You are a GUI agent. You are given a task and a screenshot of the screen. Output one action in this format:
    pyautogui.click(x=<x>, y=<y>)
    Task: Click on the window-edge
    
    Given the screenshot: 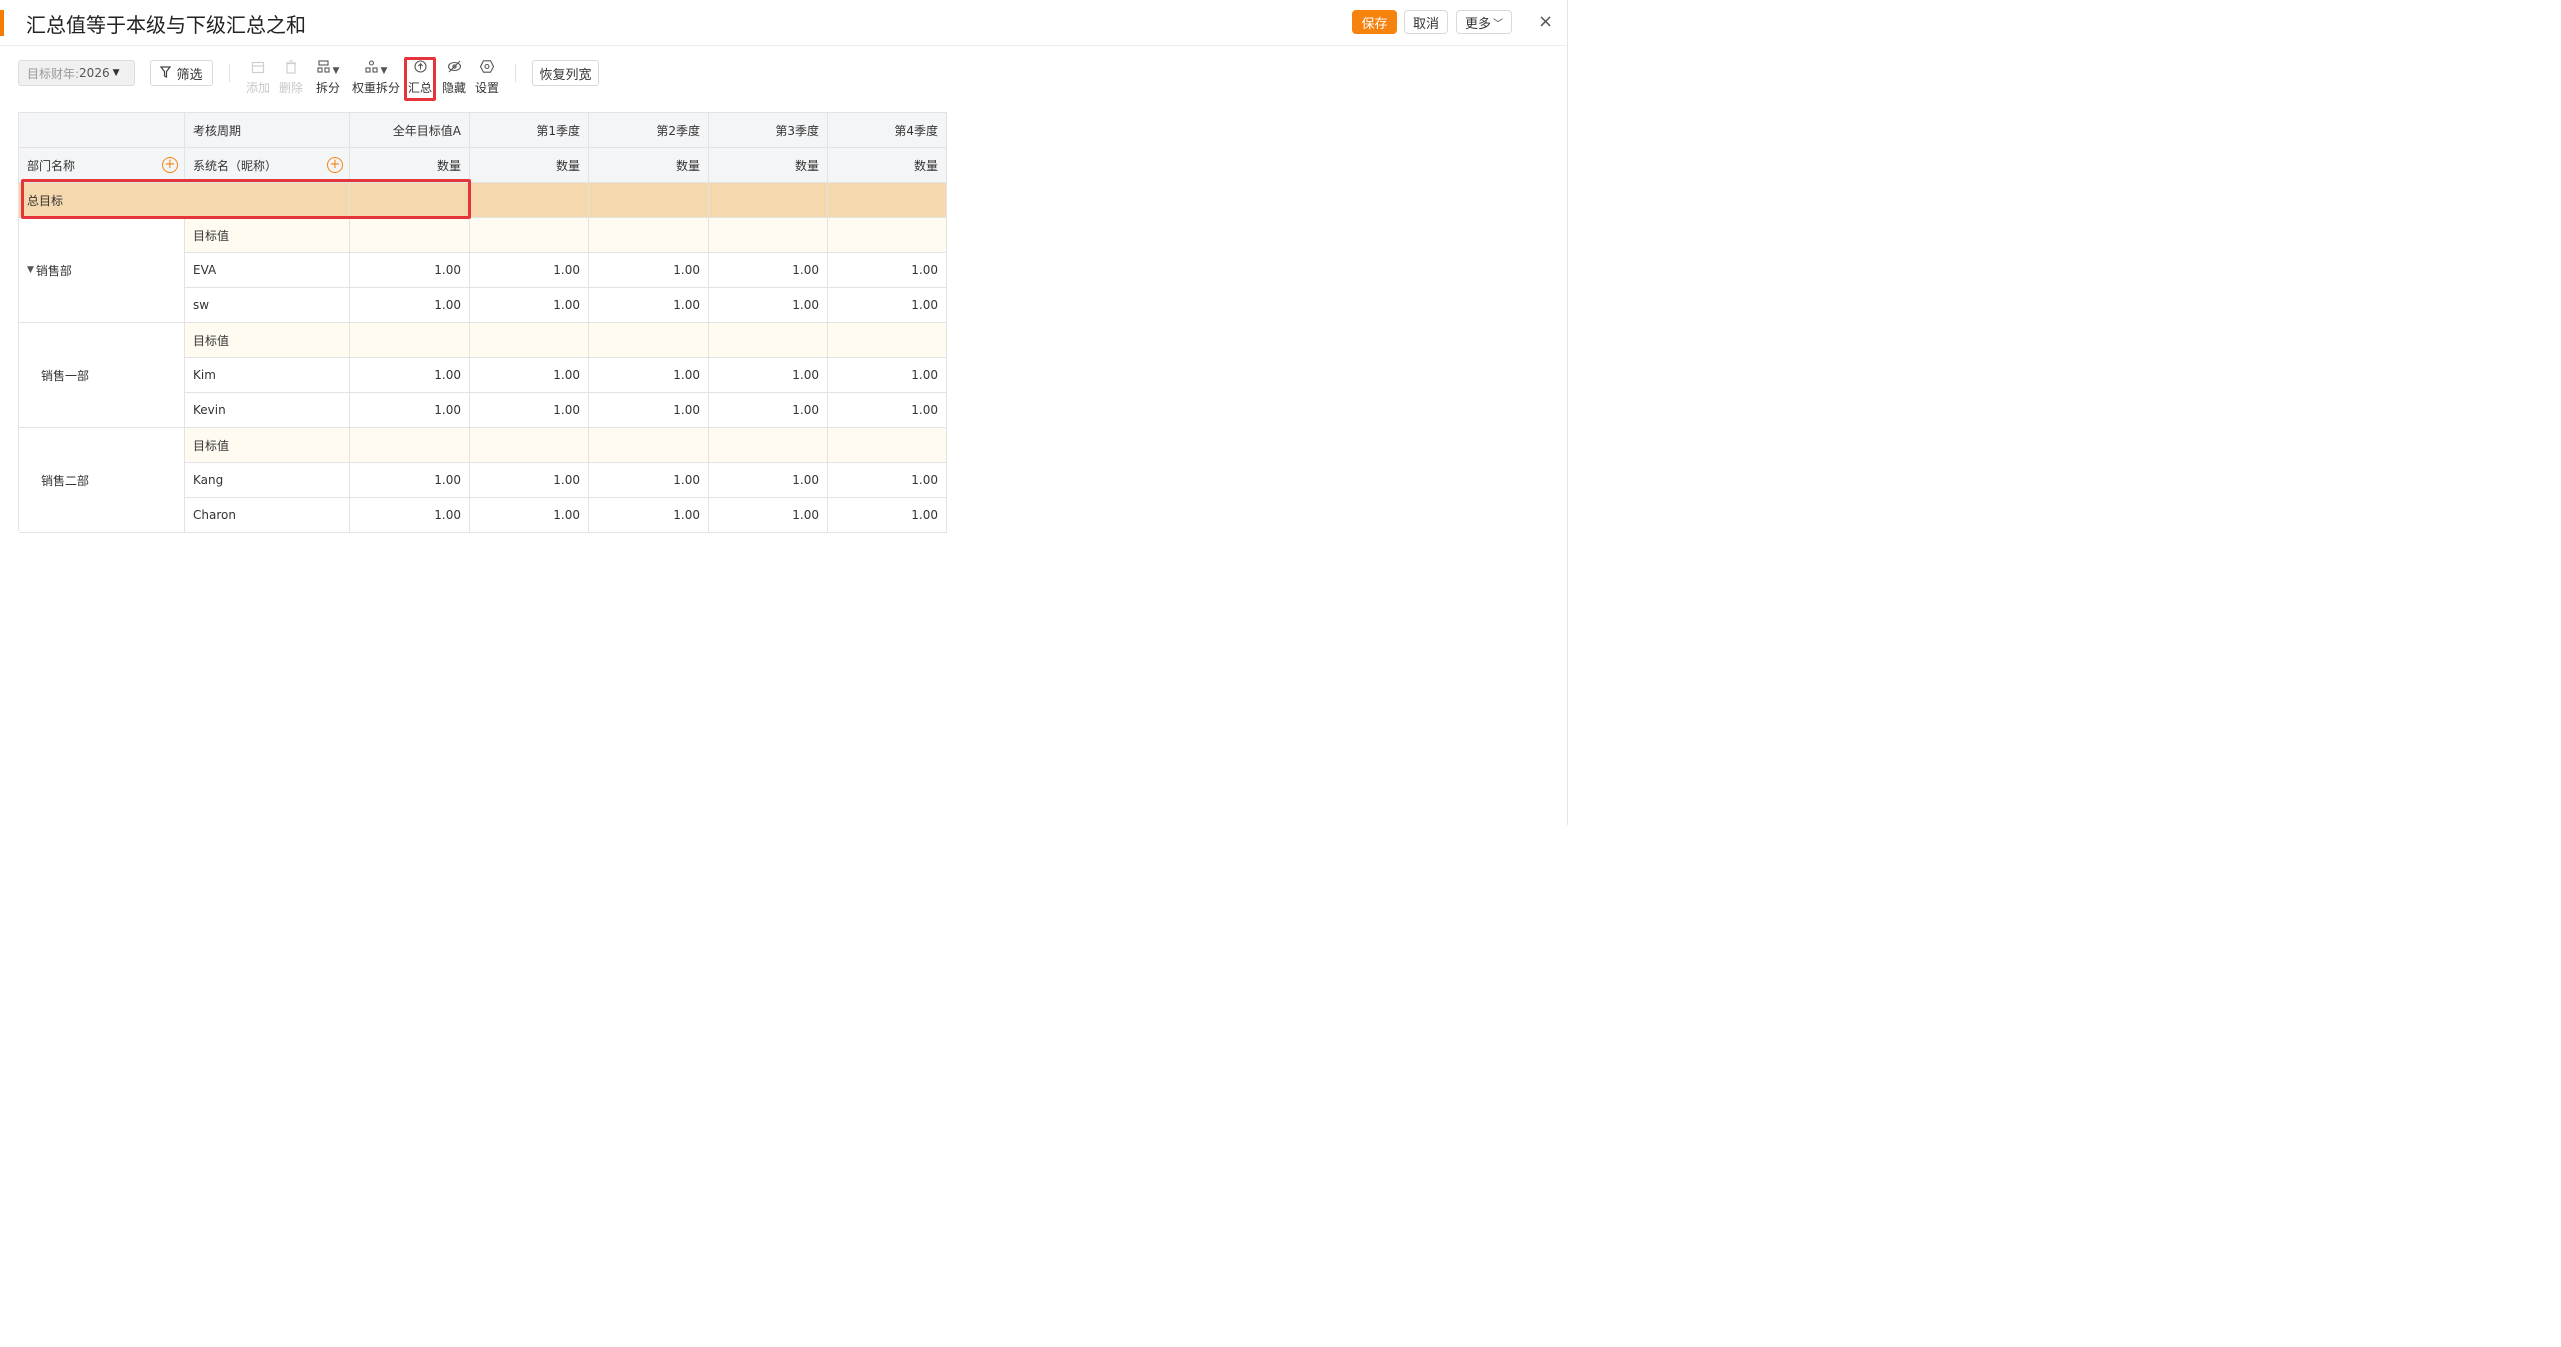 What is the action you would take?
    pyautogui.click(x=1567, y=412)
    